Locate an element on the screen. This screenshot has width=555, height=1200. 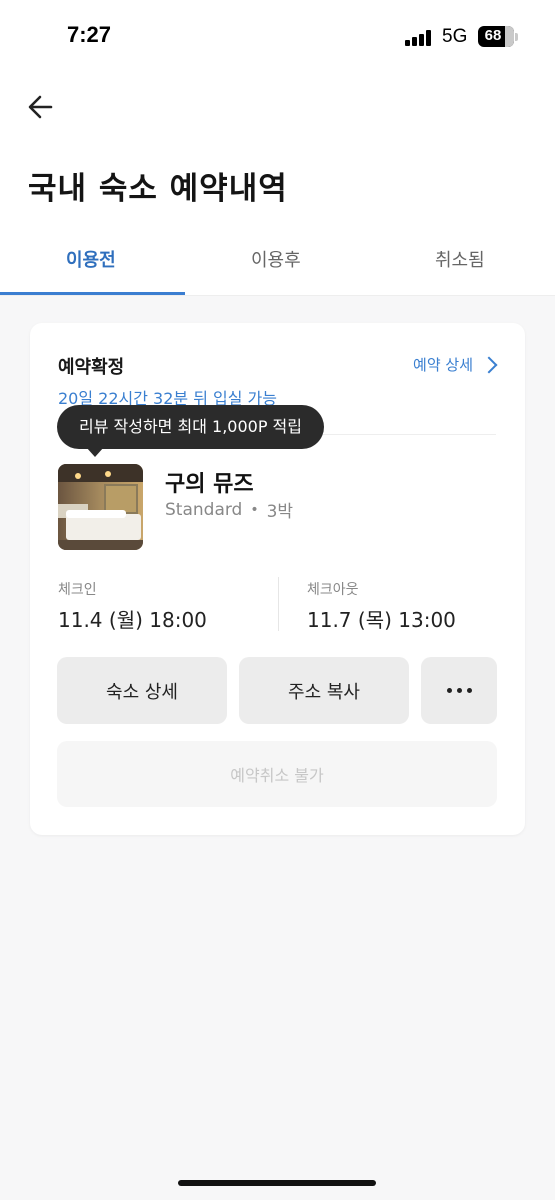
more-dots-icon is located at coordinates (459, 690).